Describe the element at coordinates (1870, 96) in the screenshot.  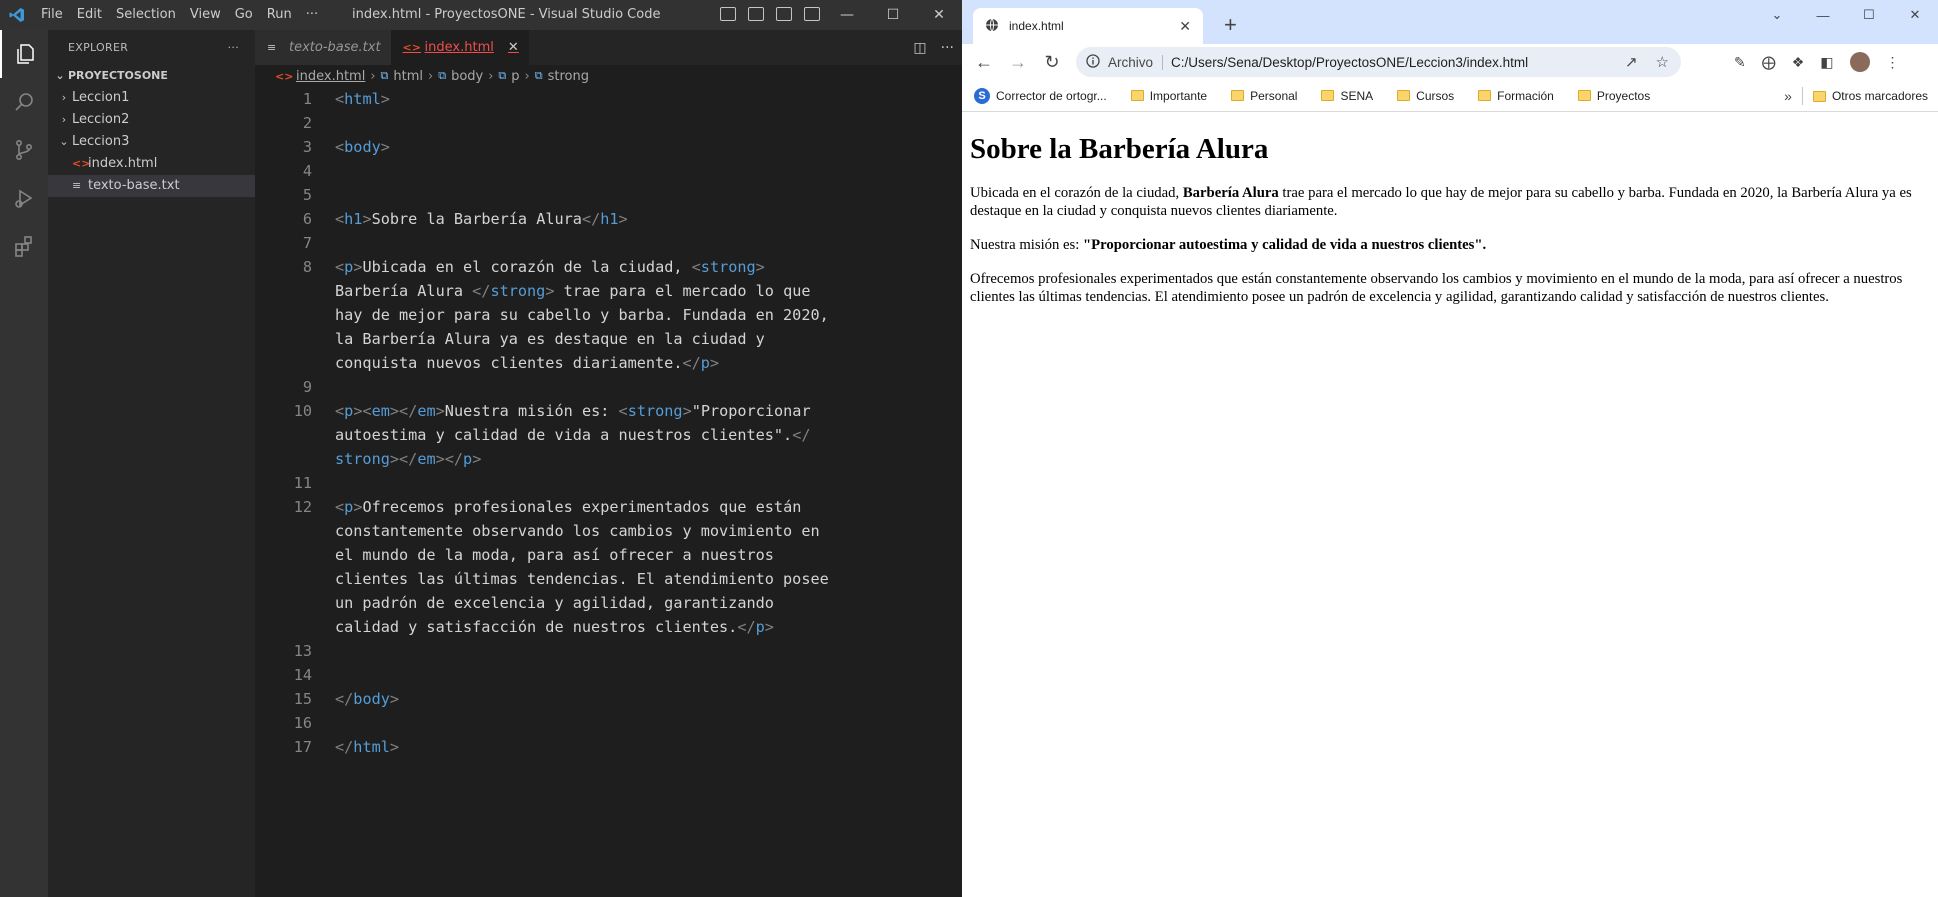
I see `bookmark-folder-otros: Otros marcadores` at that location.